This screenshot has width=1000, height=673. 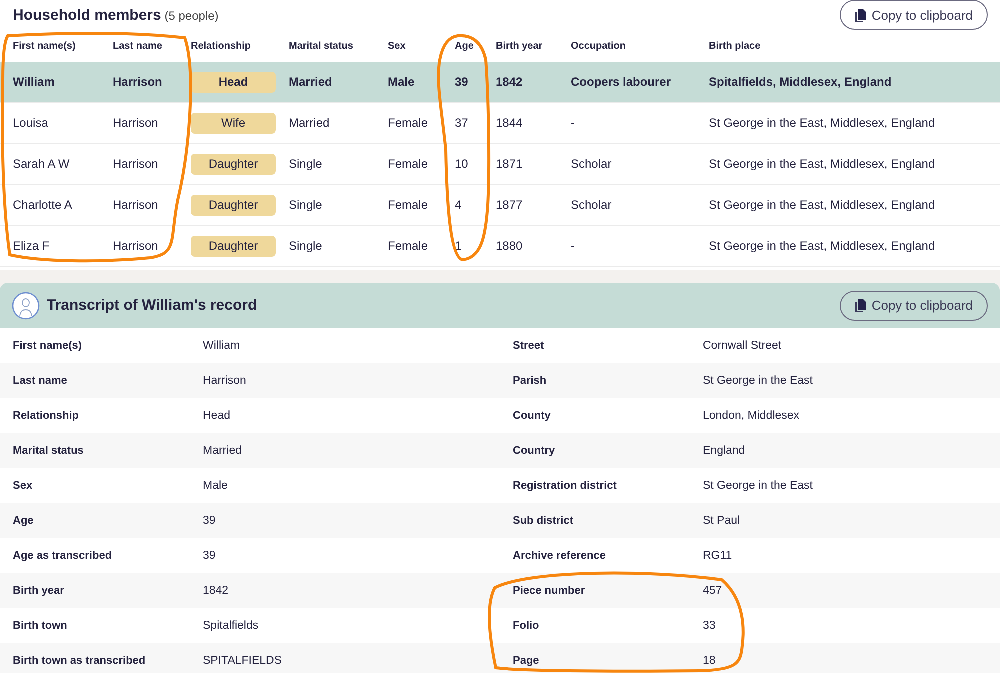 What do you see at coordinates (231, 626) in the screenshot?
I see `field-value: Spitalfields` at bounding box center [231, 626].